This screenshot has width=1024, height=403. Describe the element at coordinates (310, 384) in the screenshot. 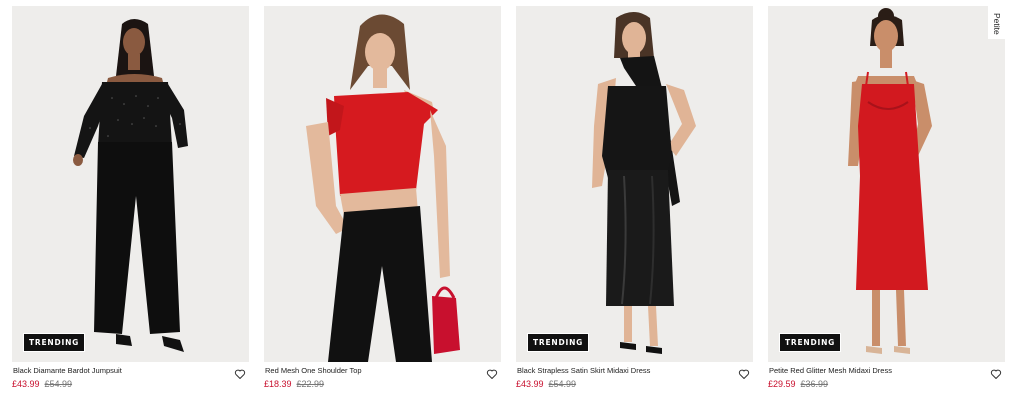

I see `was-price: £22.99` at that location.